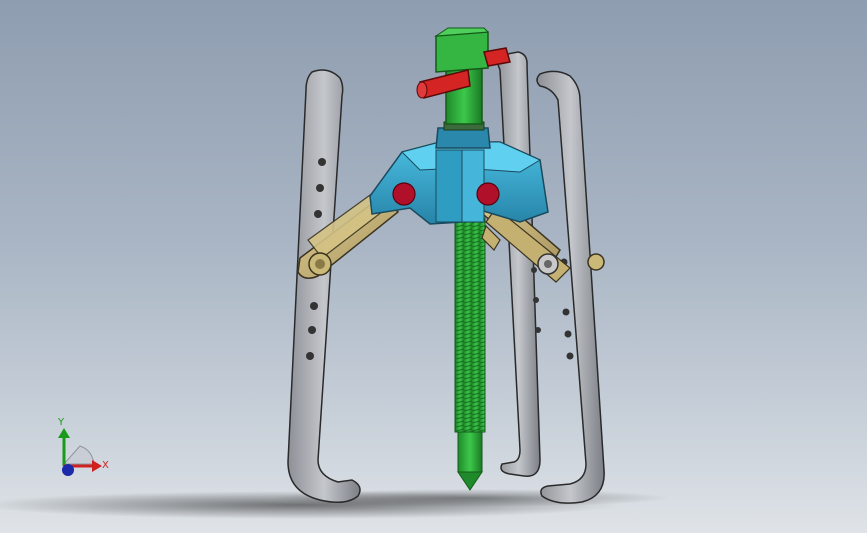 The width and height of the screenshot is (867, 533). What do you see at coordinates (570, 287) in the screenshot?
I see `puller-leg-right` at bounding box center [570, 287].